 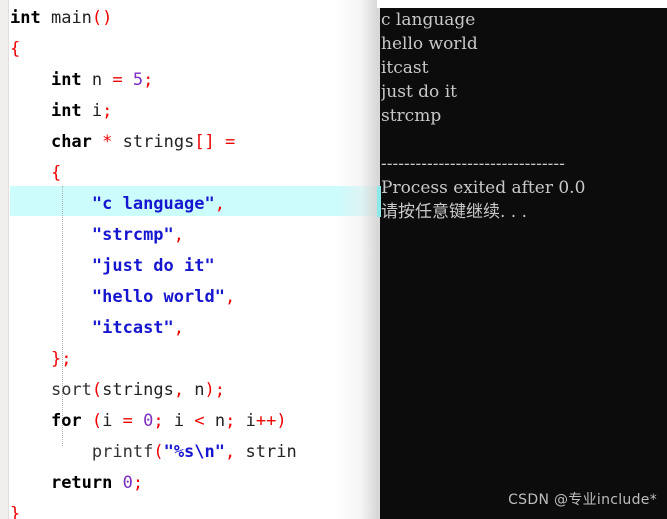 What do you see at coordinates (194, 18) in the screenshot?
I see `code-line: int main()` at bounding box center [194, 18].